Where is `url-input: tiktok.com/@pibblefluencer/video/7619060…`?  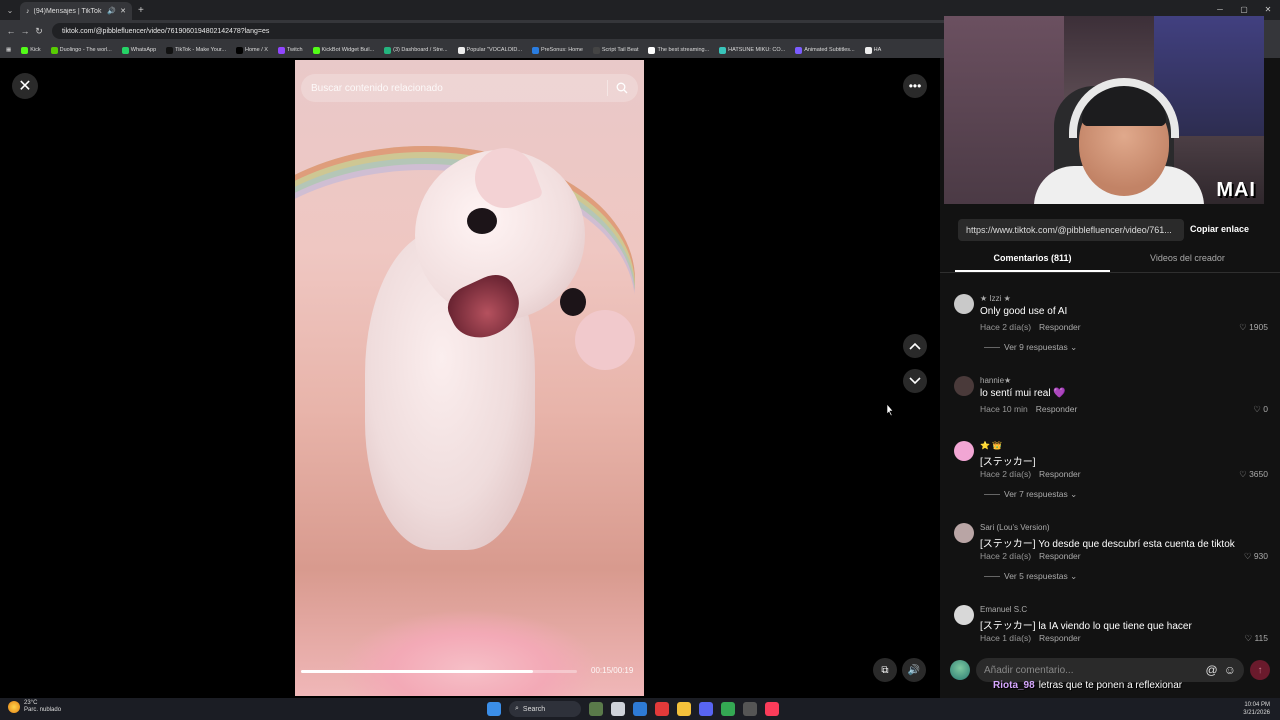 url-input: tiktok.com/@pibblefluencer/video/7619060… is located at coordinates (502, 31).